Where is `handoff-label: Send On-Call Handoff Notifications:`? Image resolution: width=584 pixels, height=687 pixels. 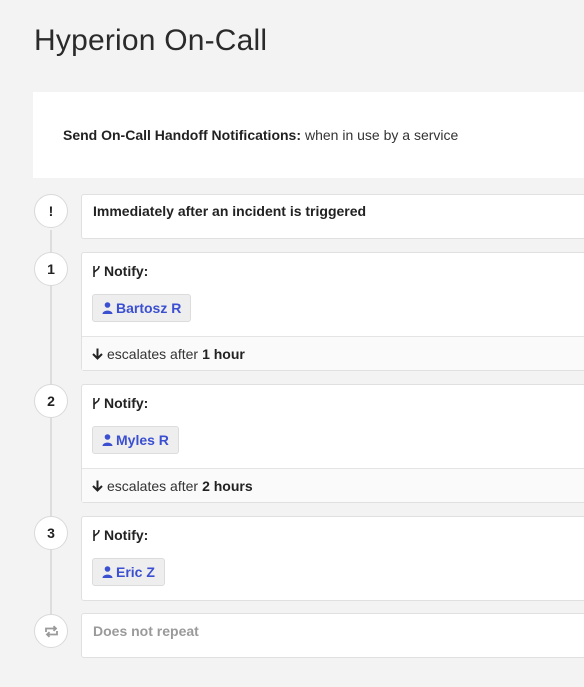
handoff-label: Send On-Call Handoff Notifications: is located at coordinates (182, 135).